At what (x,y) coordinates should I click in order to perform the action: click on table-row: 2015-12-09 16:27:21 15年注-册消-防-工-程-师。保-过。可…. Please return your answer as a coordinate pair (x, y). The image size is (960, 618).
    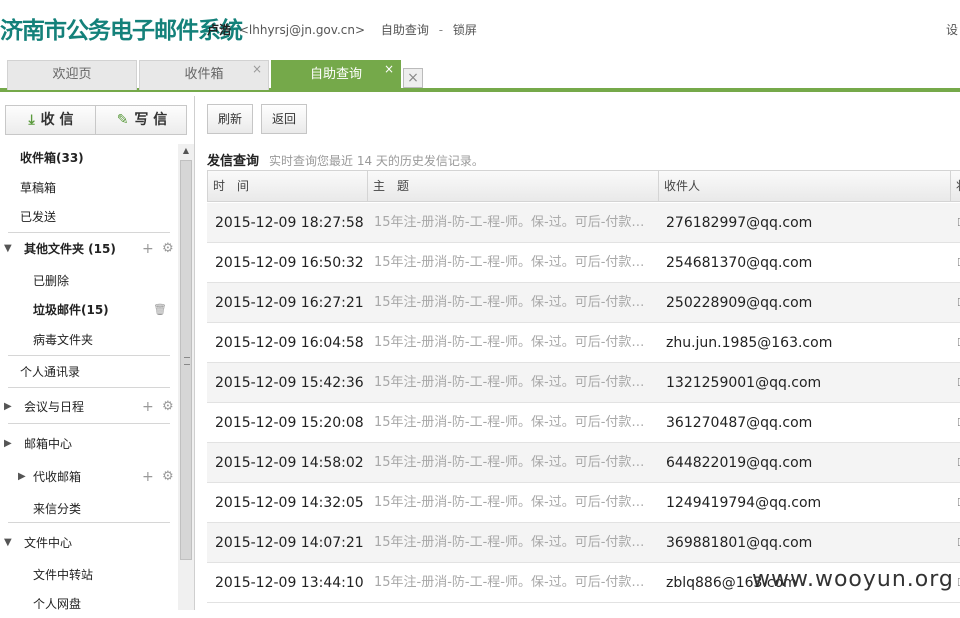
    Looking at the image, I should click on (583, 303).